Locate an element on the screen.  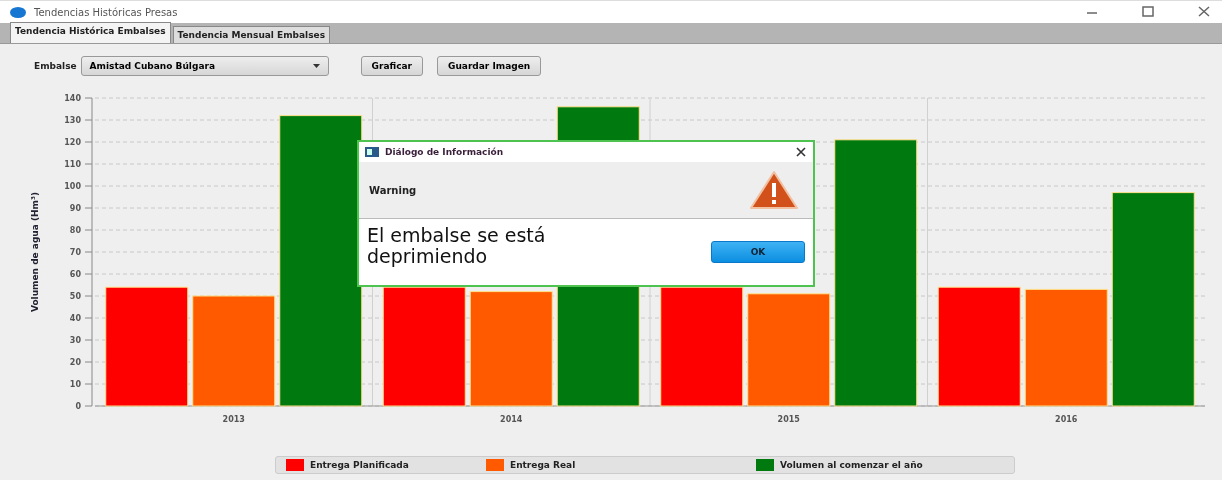
axis-tick-label: 110 is located at coordinates (72, 164).